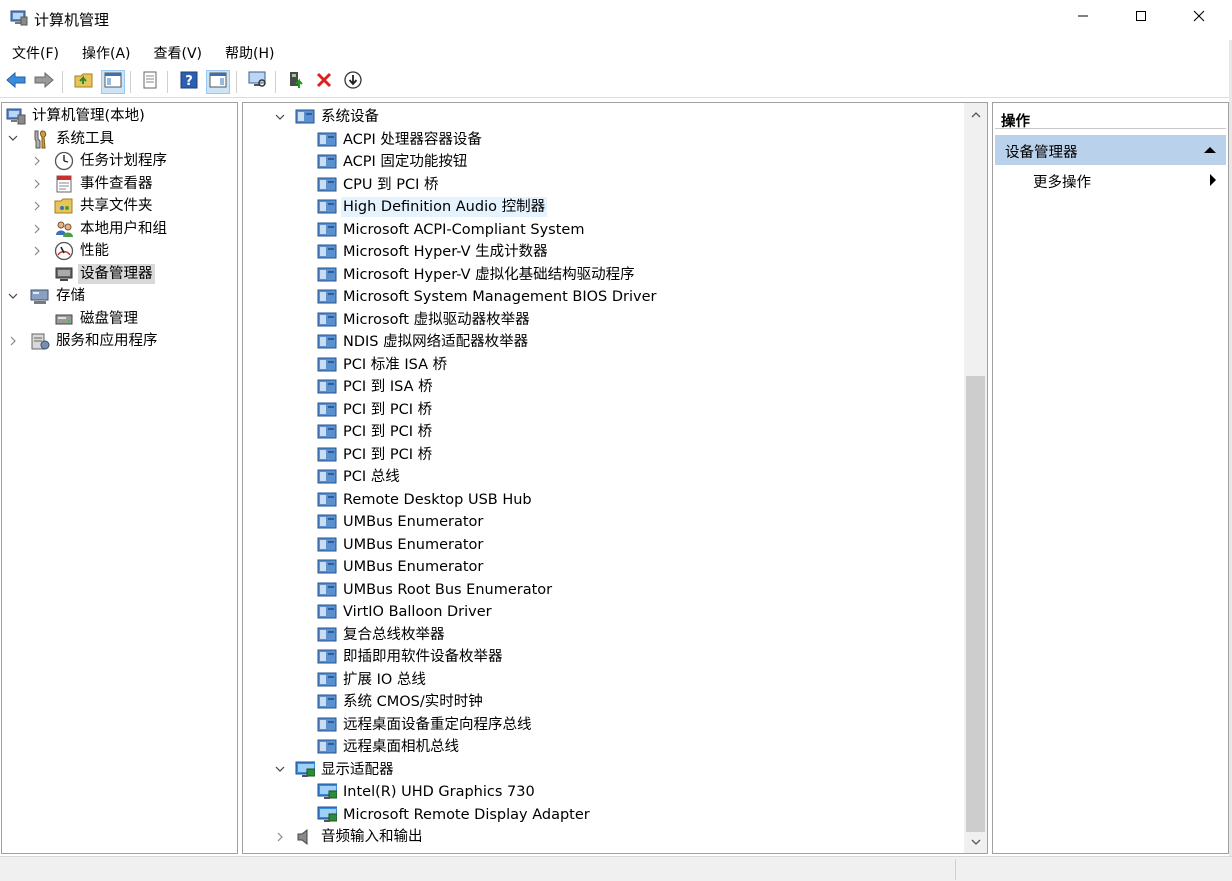 The width and height of the screenshot is (1232, 881). I want to click on minimize-icon, so click(1083, 18).